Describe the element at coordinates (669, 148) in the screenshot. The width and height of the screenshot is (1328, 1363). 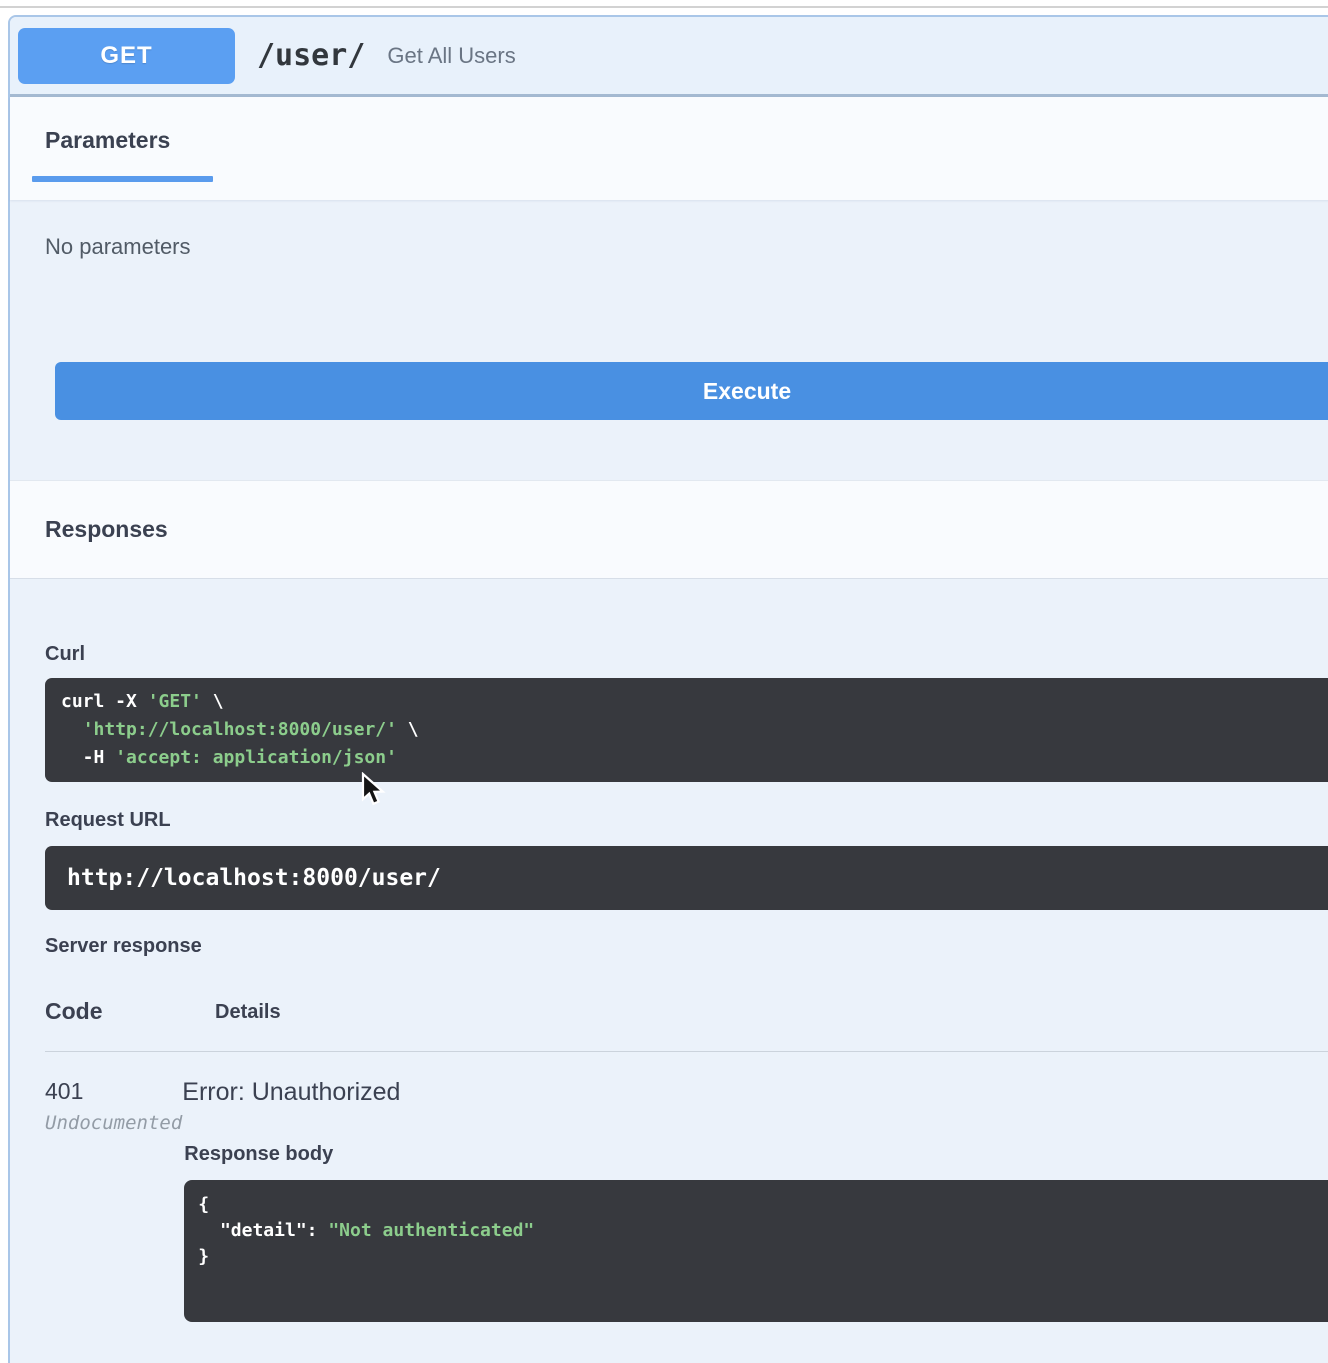
I see `parameters-section-header: Parameters` at that location.